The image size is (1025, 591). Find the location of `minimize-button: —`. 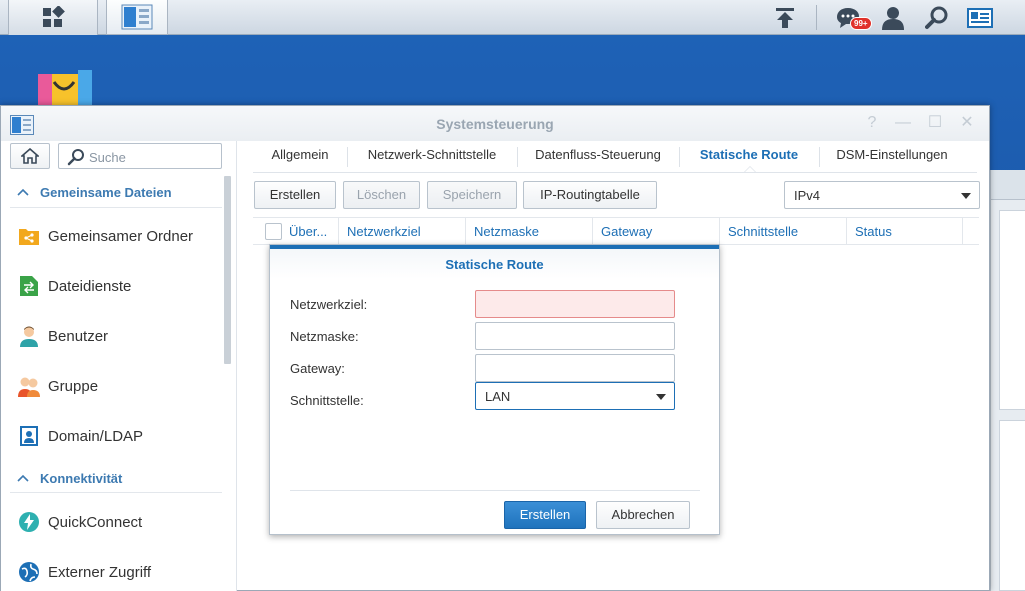

minimize-button: — is located at coordinates (903, 123).